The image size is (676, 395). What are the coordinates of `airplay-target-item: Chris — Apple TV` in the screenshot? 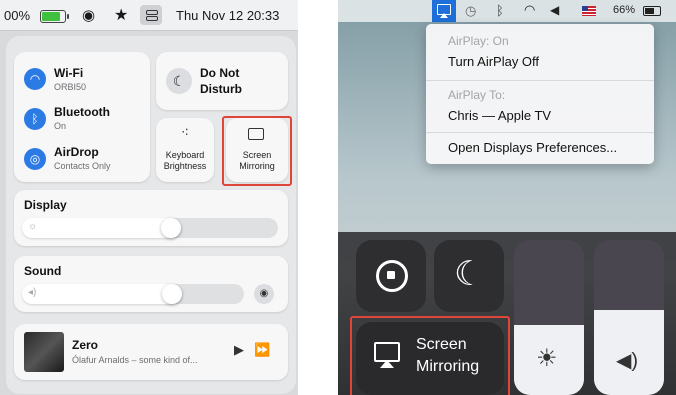 It's located at (499, 115).